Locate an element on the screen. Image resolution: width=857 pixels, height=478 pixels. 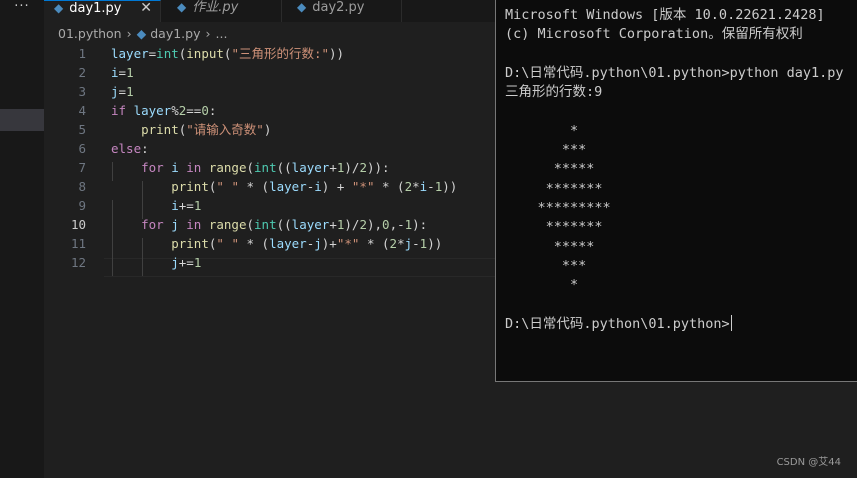
terminal-line: D:\日常代码.python\01.python>python day1.py is located at coordinates (674, 73).